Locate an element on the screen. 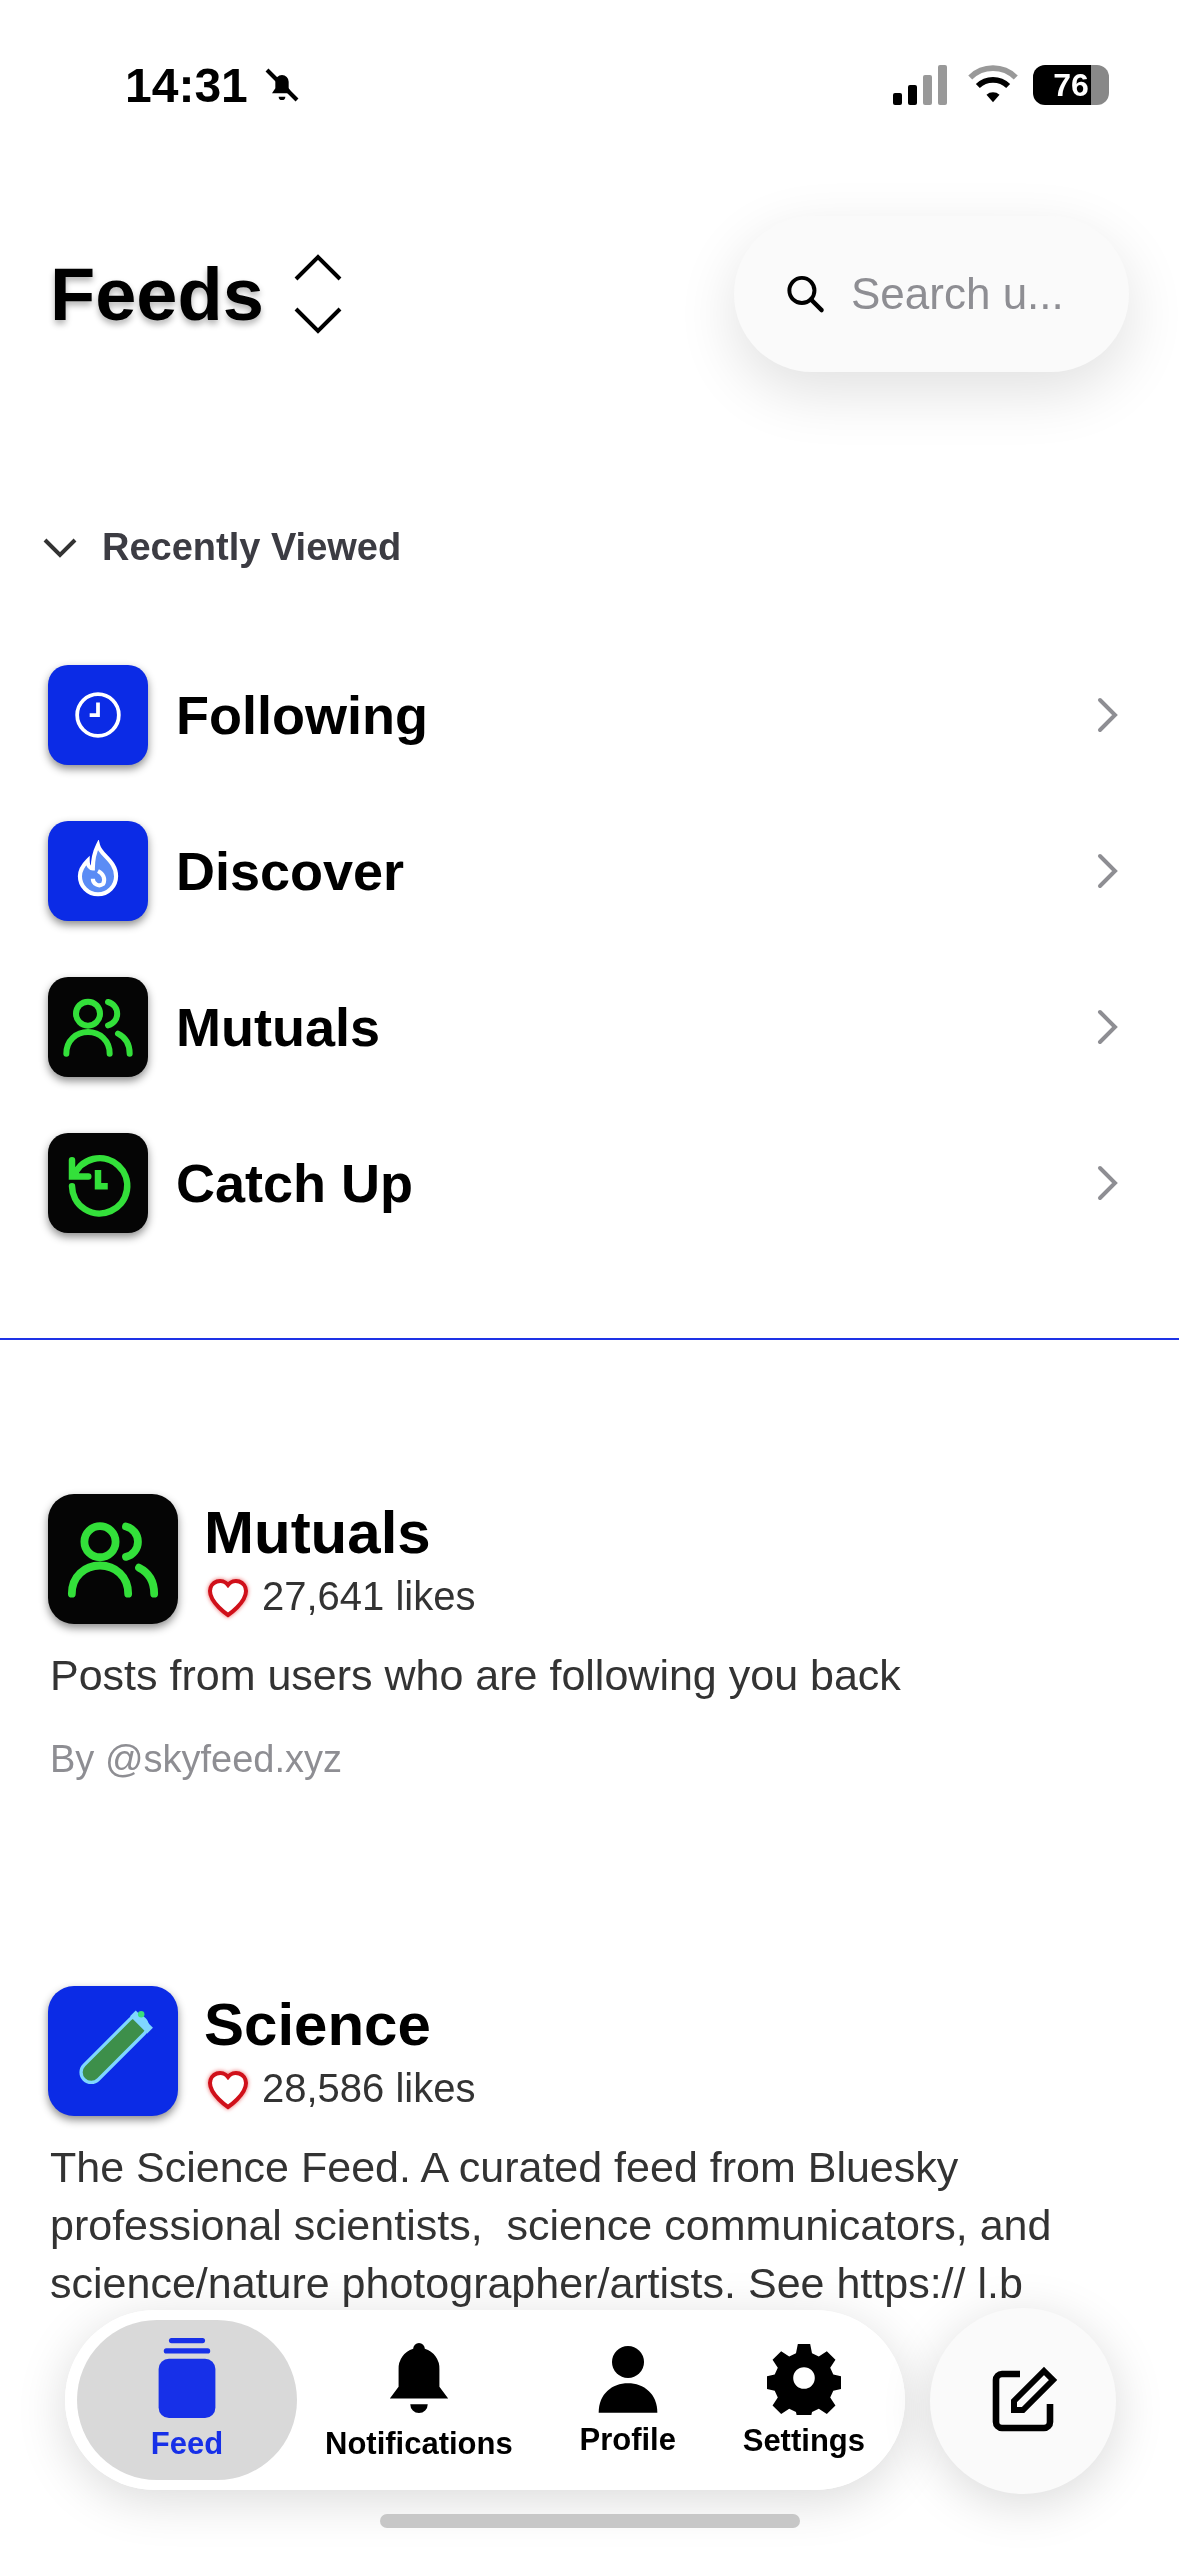 The height and width of the screenshot is (2556, 1179). feed-name: Mutuals is located at coordinates (636, 1027).